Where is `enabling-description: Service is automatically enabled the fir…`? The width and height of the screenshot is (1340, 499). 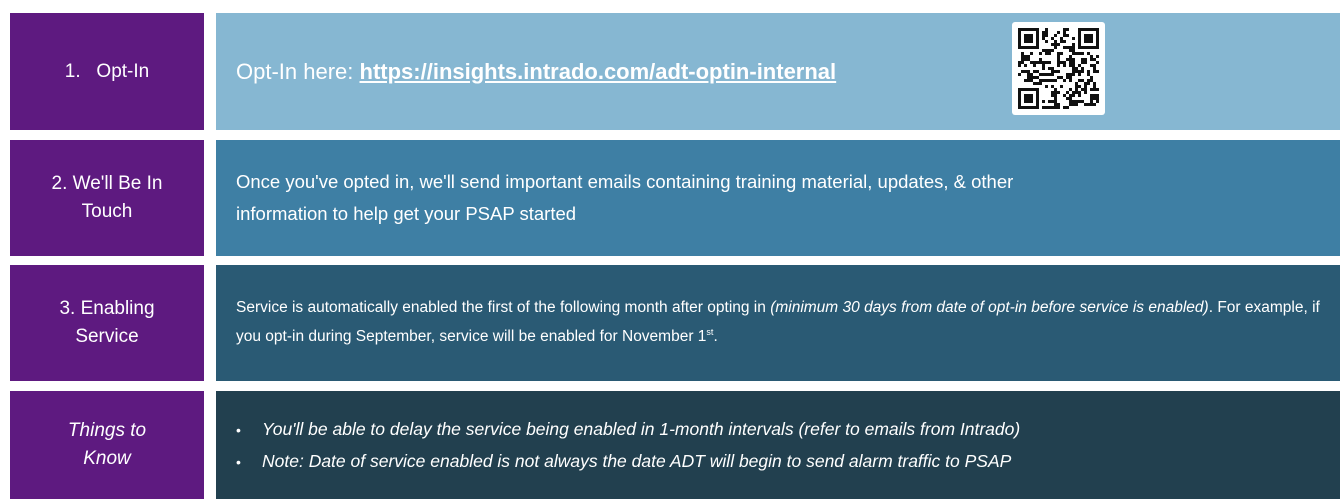 enabling-description: Service is automatically enabled the fir… is located at coordinates (788, 322).